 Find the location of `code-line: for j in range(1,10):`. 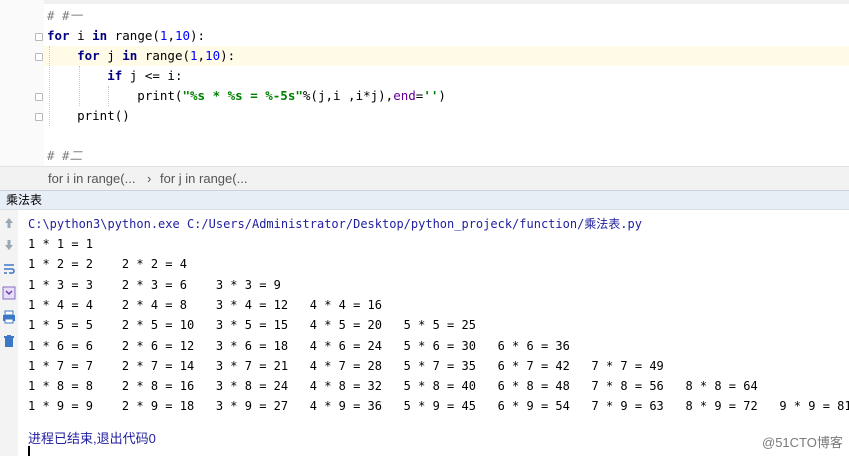

code-line: for j in range(1,10): is located at coordinates (141, 56).